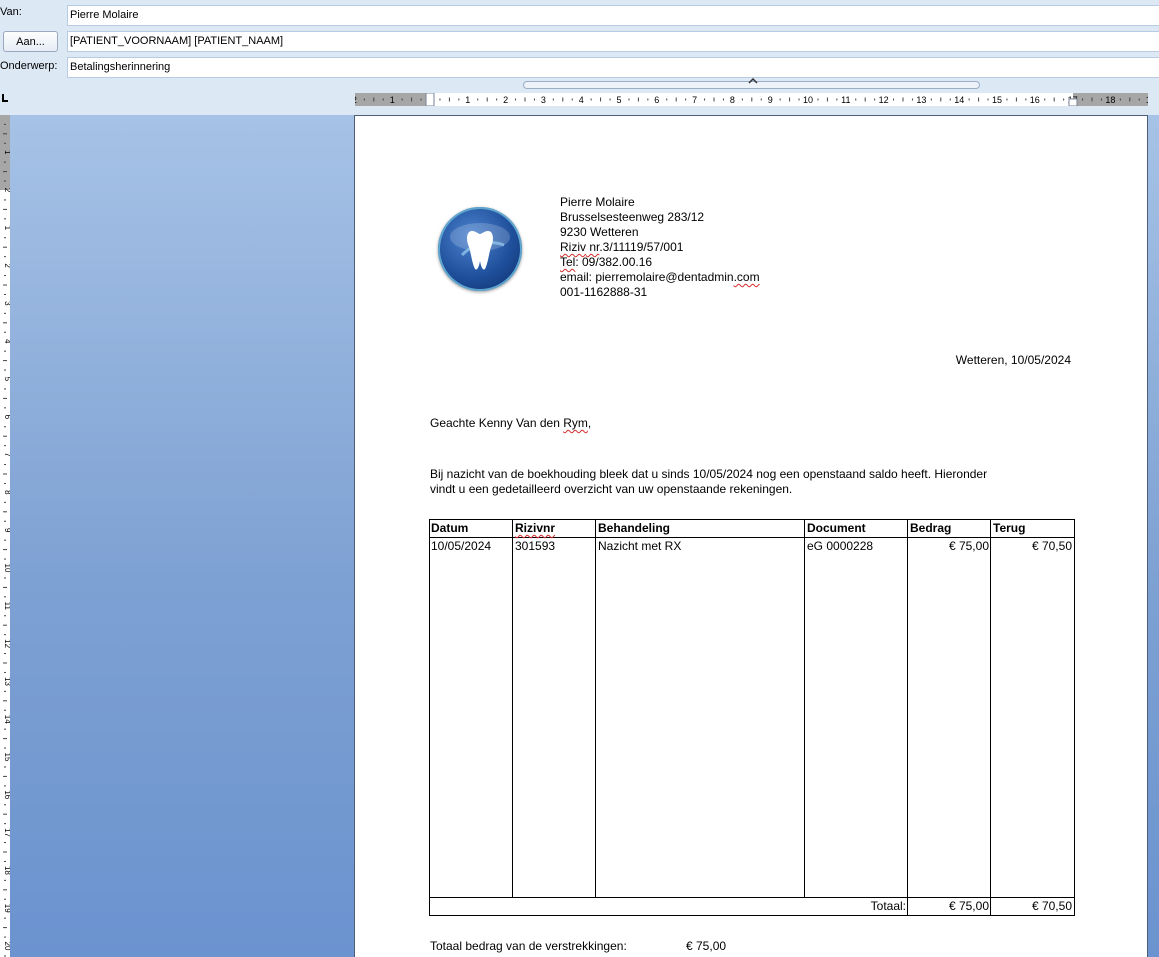 This screenshot has width=1159, height=957. I want to click on header-datum: Datum, so click(450, 528).